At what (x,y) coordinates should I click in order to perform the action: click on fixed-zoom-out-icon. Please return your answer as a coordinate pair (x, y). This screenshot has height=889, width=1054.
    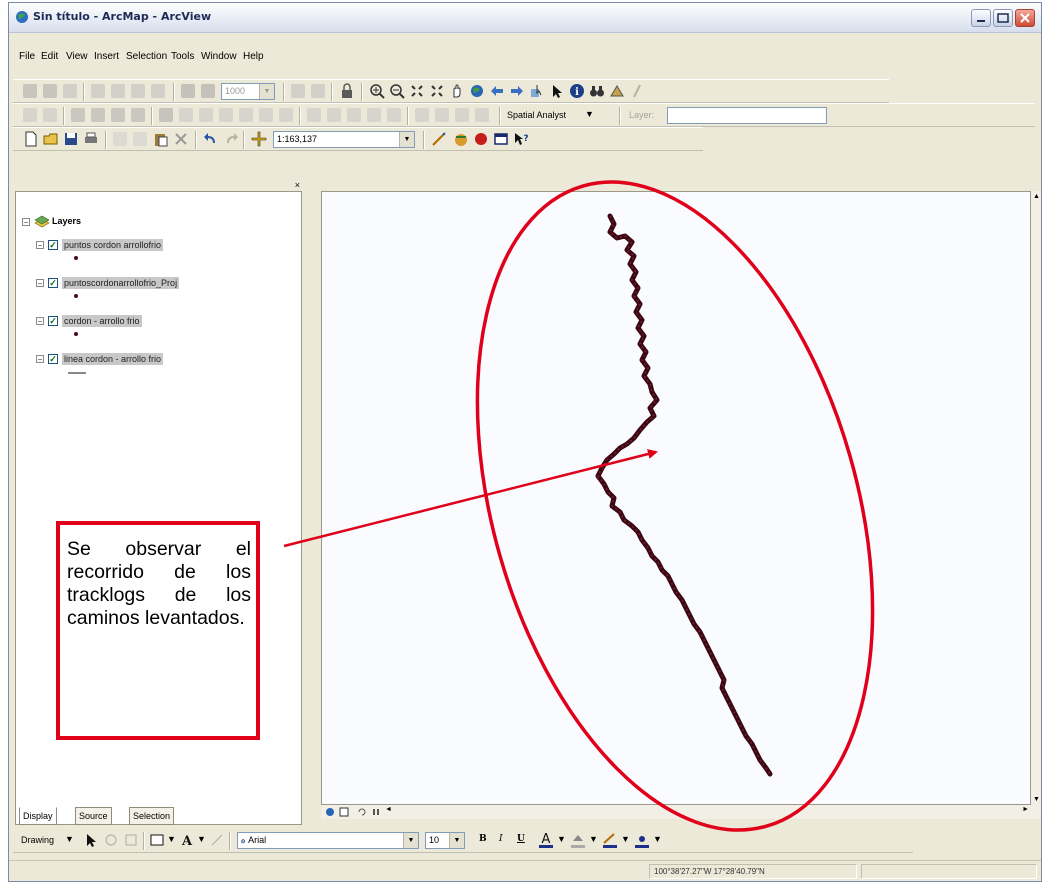
    Looking at the image, I should click on (437, 91).